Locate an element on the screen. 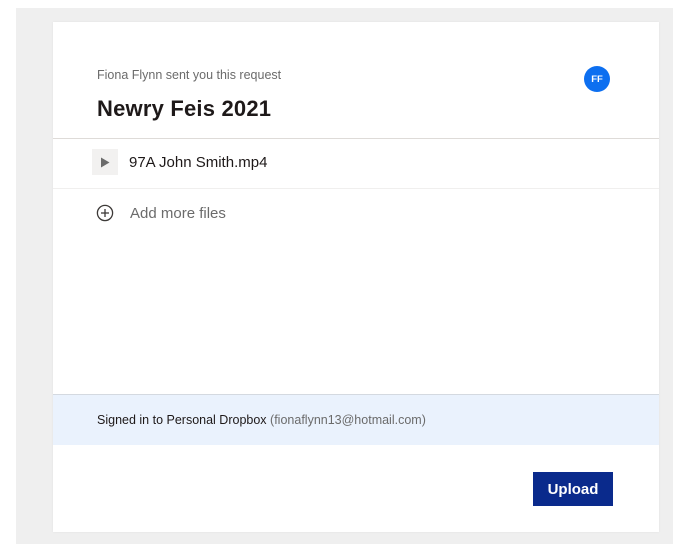 Image resolution: width=673 pixels, height=544 pixels. file-name: 97A John Smith.mp4 is located at coordinates (198, 162).